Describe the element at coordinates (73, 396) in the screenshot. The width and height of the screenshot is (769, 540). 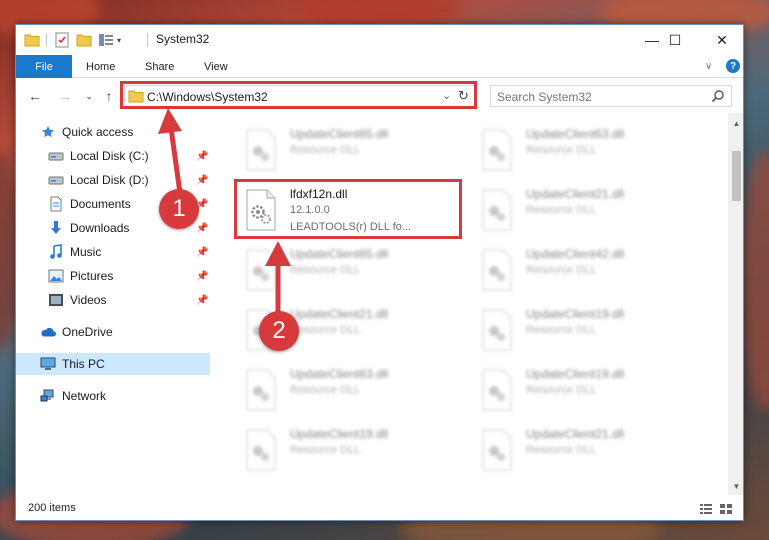
I see `sidebar-item-network: Network` at that location.